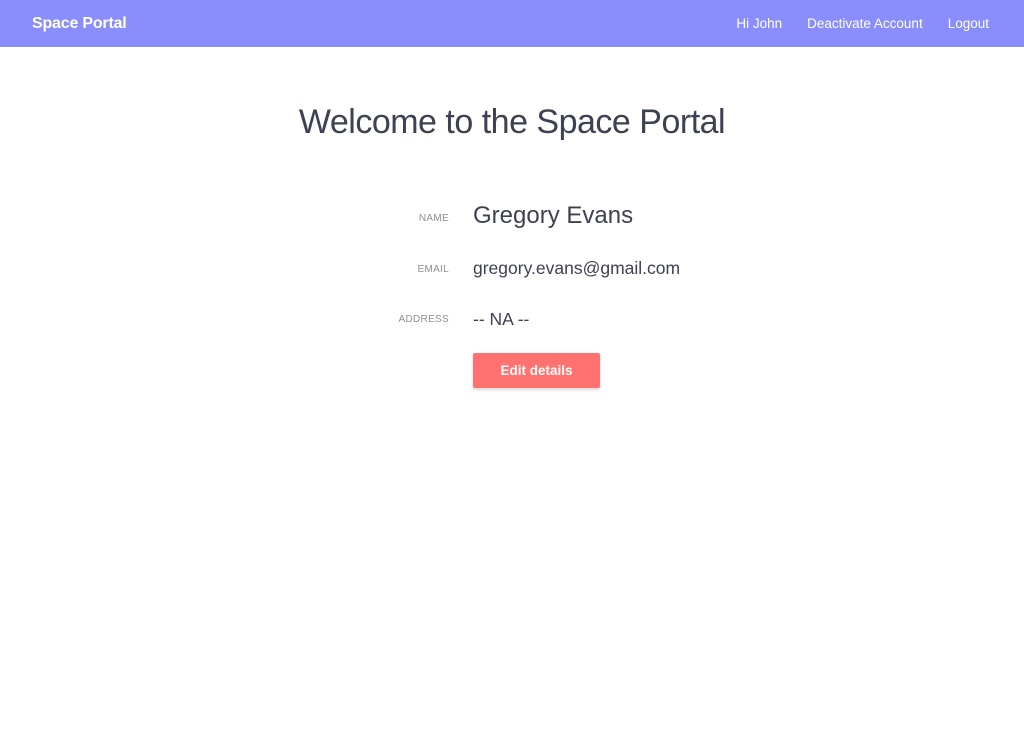 The height and width of the screenshot is (742, 1024). I want to click on email-row: EMAIL gregory.evans@gmail.com, so click(512, 272).